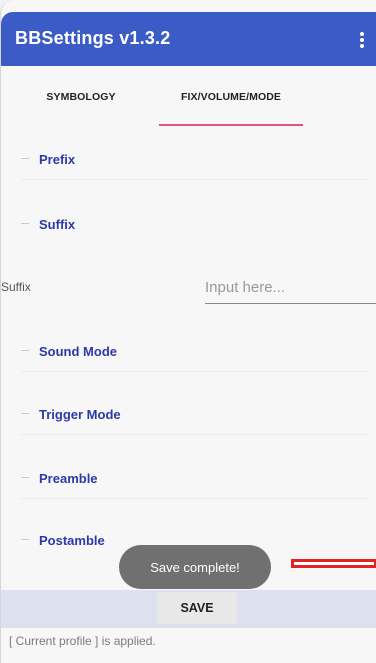  What do you see at coordinates (78, 351) in the screenshot?
I see `list-item-label: Sound Mode` at bounding box center [78, 351].